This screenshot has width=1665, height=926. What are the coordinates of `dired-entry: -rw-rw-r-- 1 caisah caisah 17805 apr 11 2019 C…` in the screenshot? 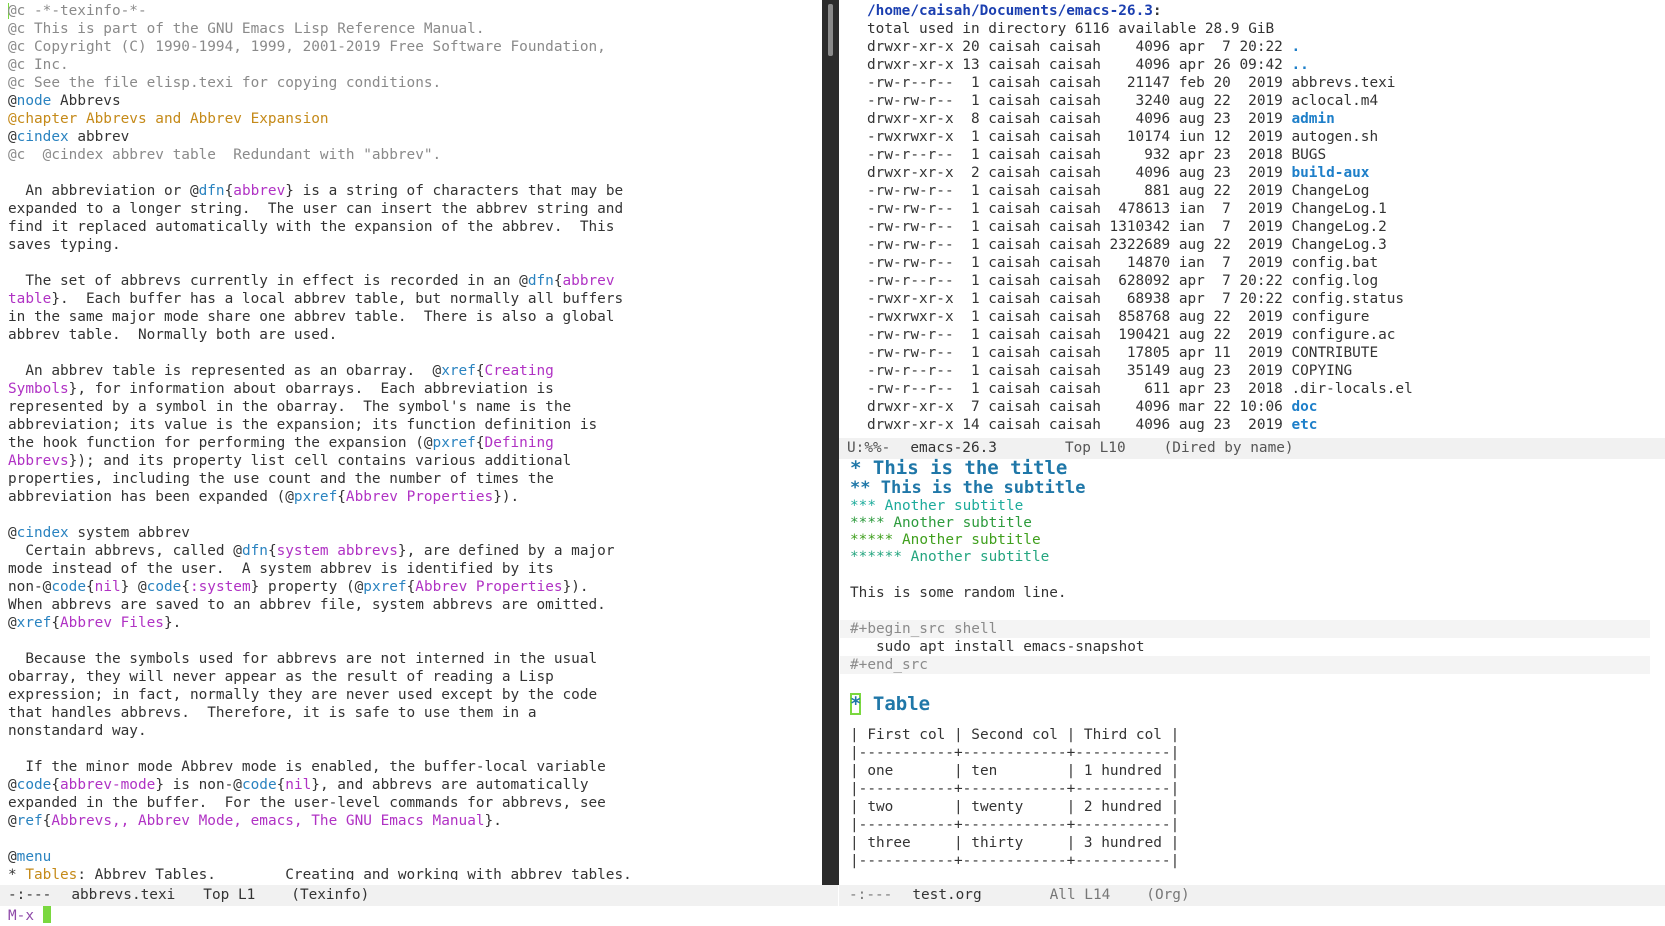 It's located at (1140, 353).